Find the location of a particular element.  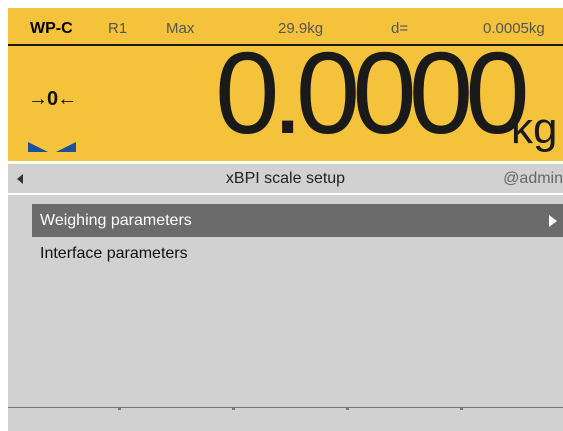

menu-item-interface-parameters: Interface parameters is located at coordinates (297, 253).